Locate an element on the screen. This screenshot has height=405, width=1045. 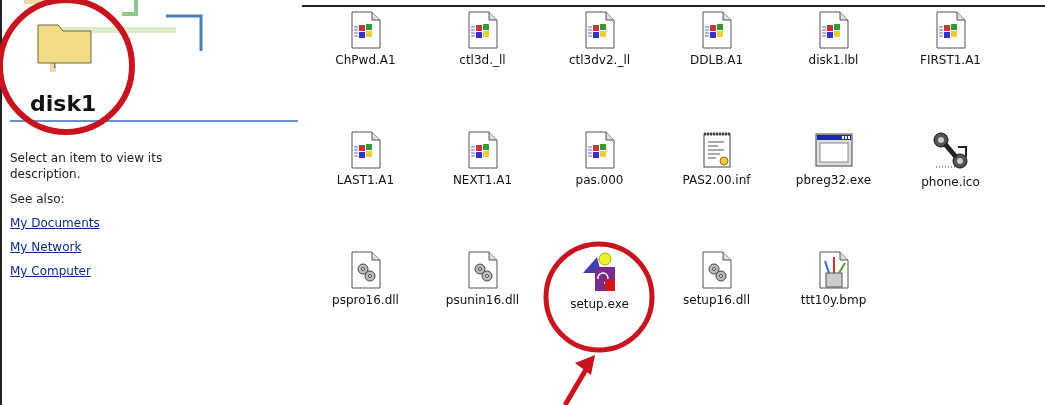
file-name: setup16.dll is located at coordinates (716, 300).